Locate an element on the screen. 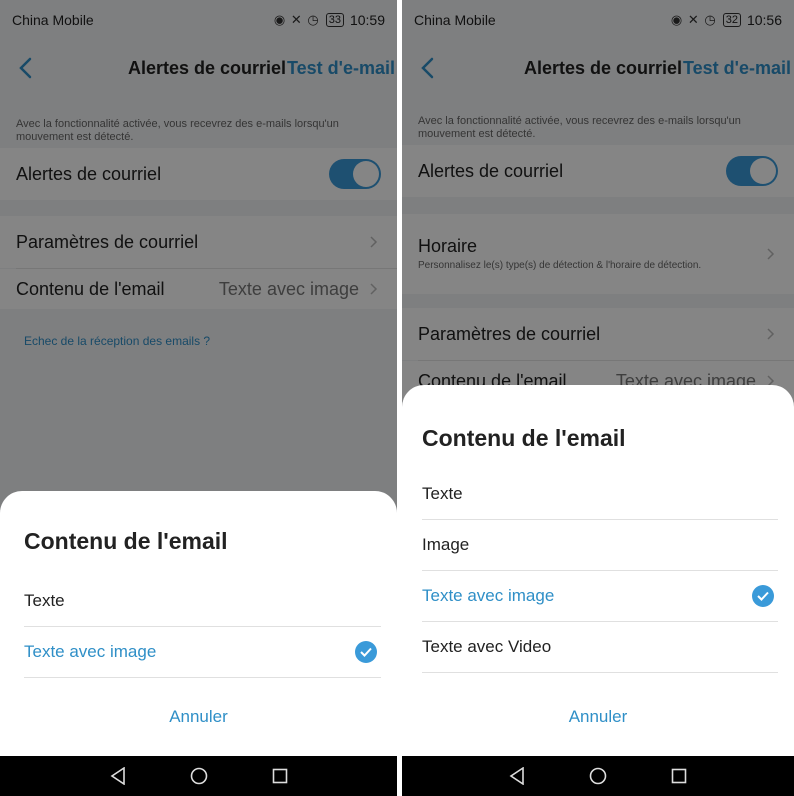 This screenshot has height=796, width=794. option-image: Image is located at coordinates (600, 545).